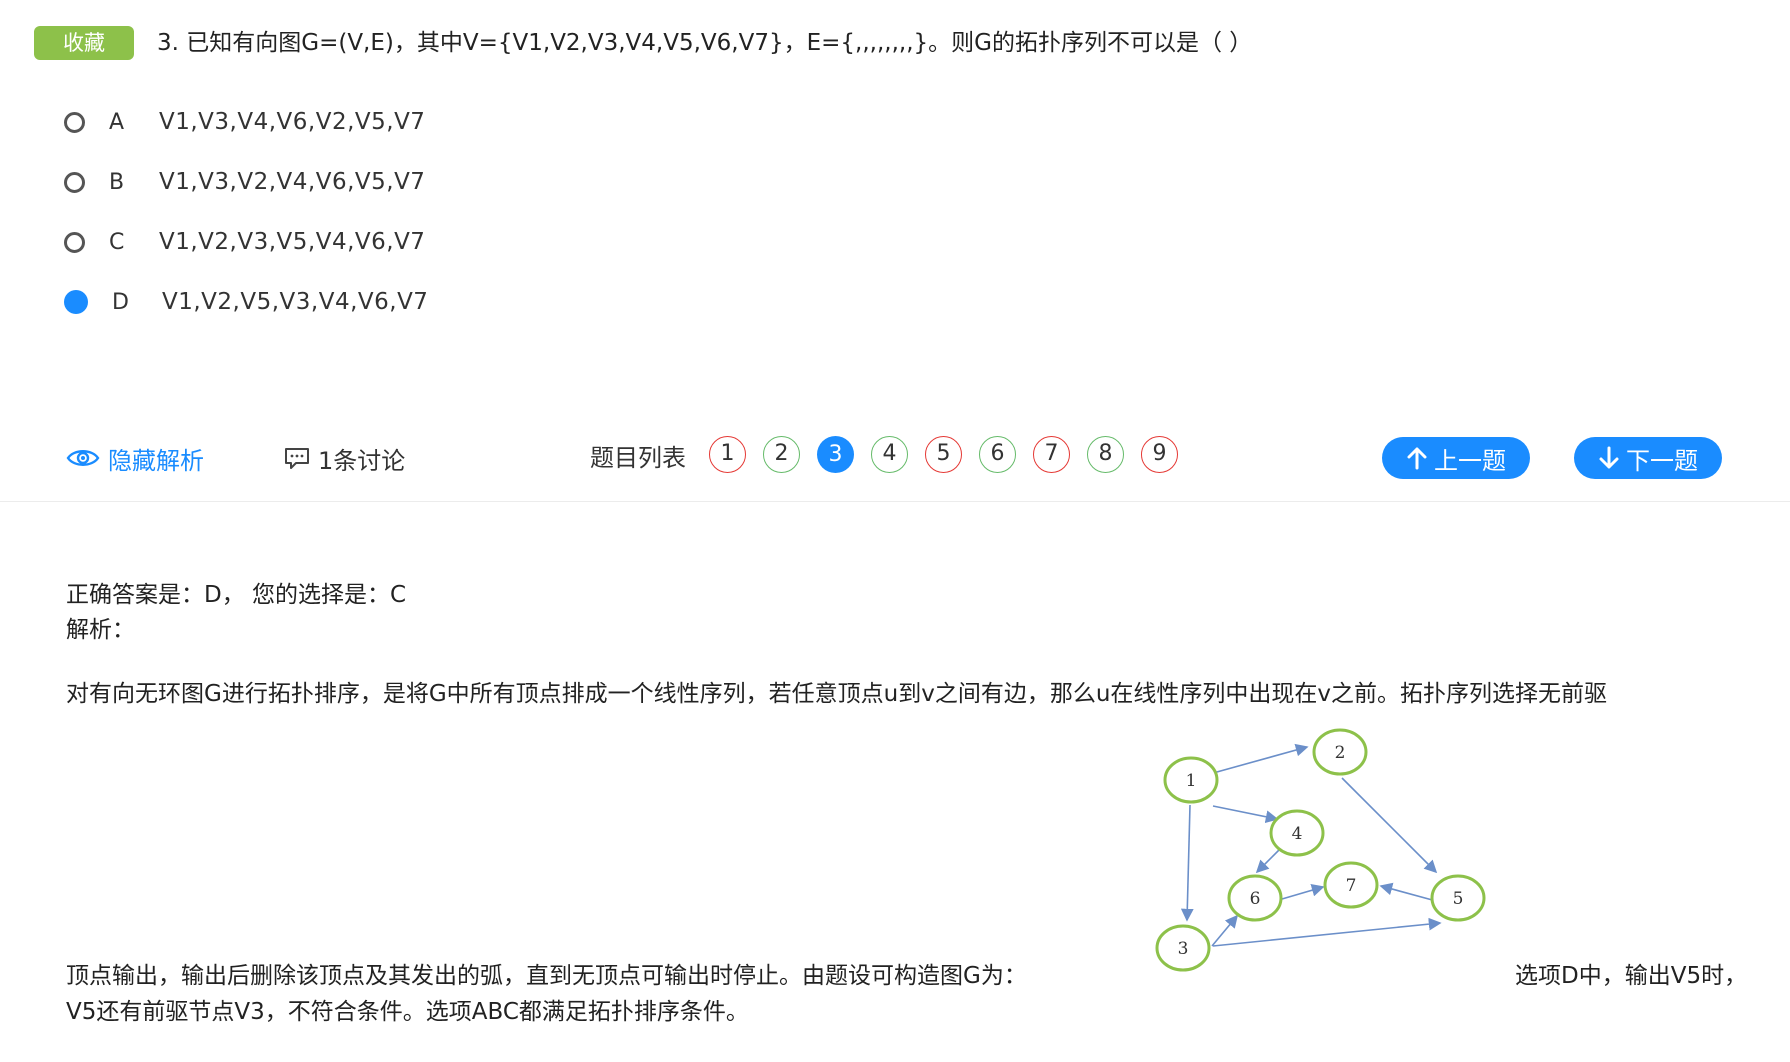 The width and height of the screenshot is (1790, 1062). I want to click on radio-checked-icon, so click(76, 302).